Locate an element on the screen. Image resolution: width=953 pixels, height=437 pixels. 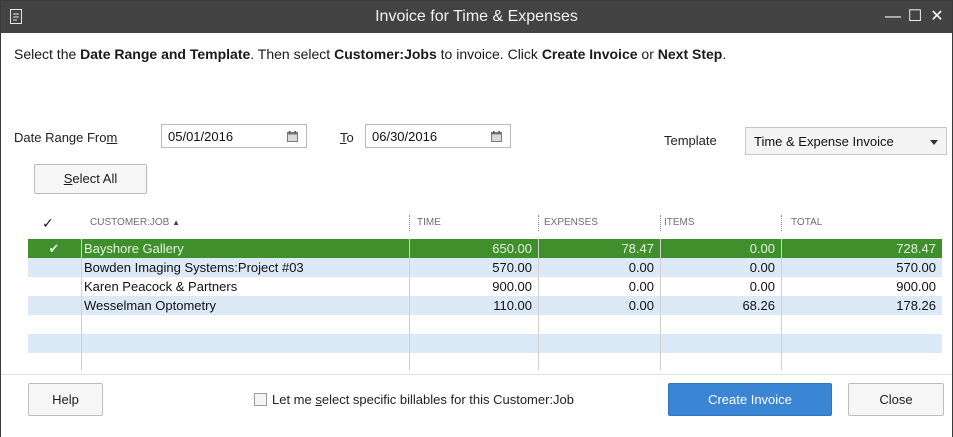
column-header-time: TIME is located at coordinates (429, 223).